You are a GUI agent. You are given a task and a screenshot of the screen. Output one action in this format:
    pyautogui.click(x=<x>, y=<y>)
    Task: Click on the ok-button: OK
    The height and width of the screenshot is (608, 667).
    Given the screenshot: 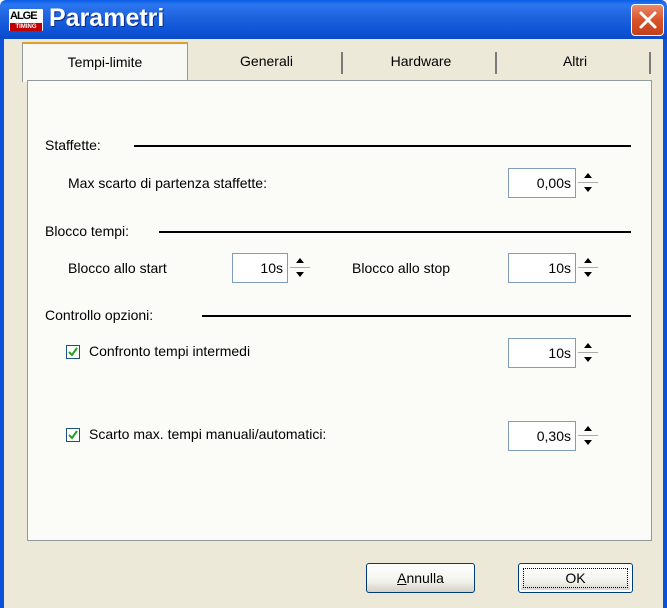 What is the action you would take?
    pyautogui.click(x=575, y=578)
    